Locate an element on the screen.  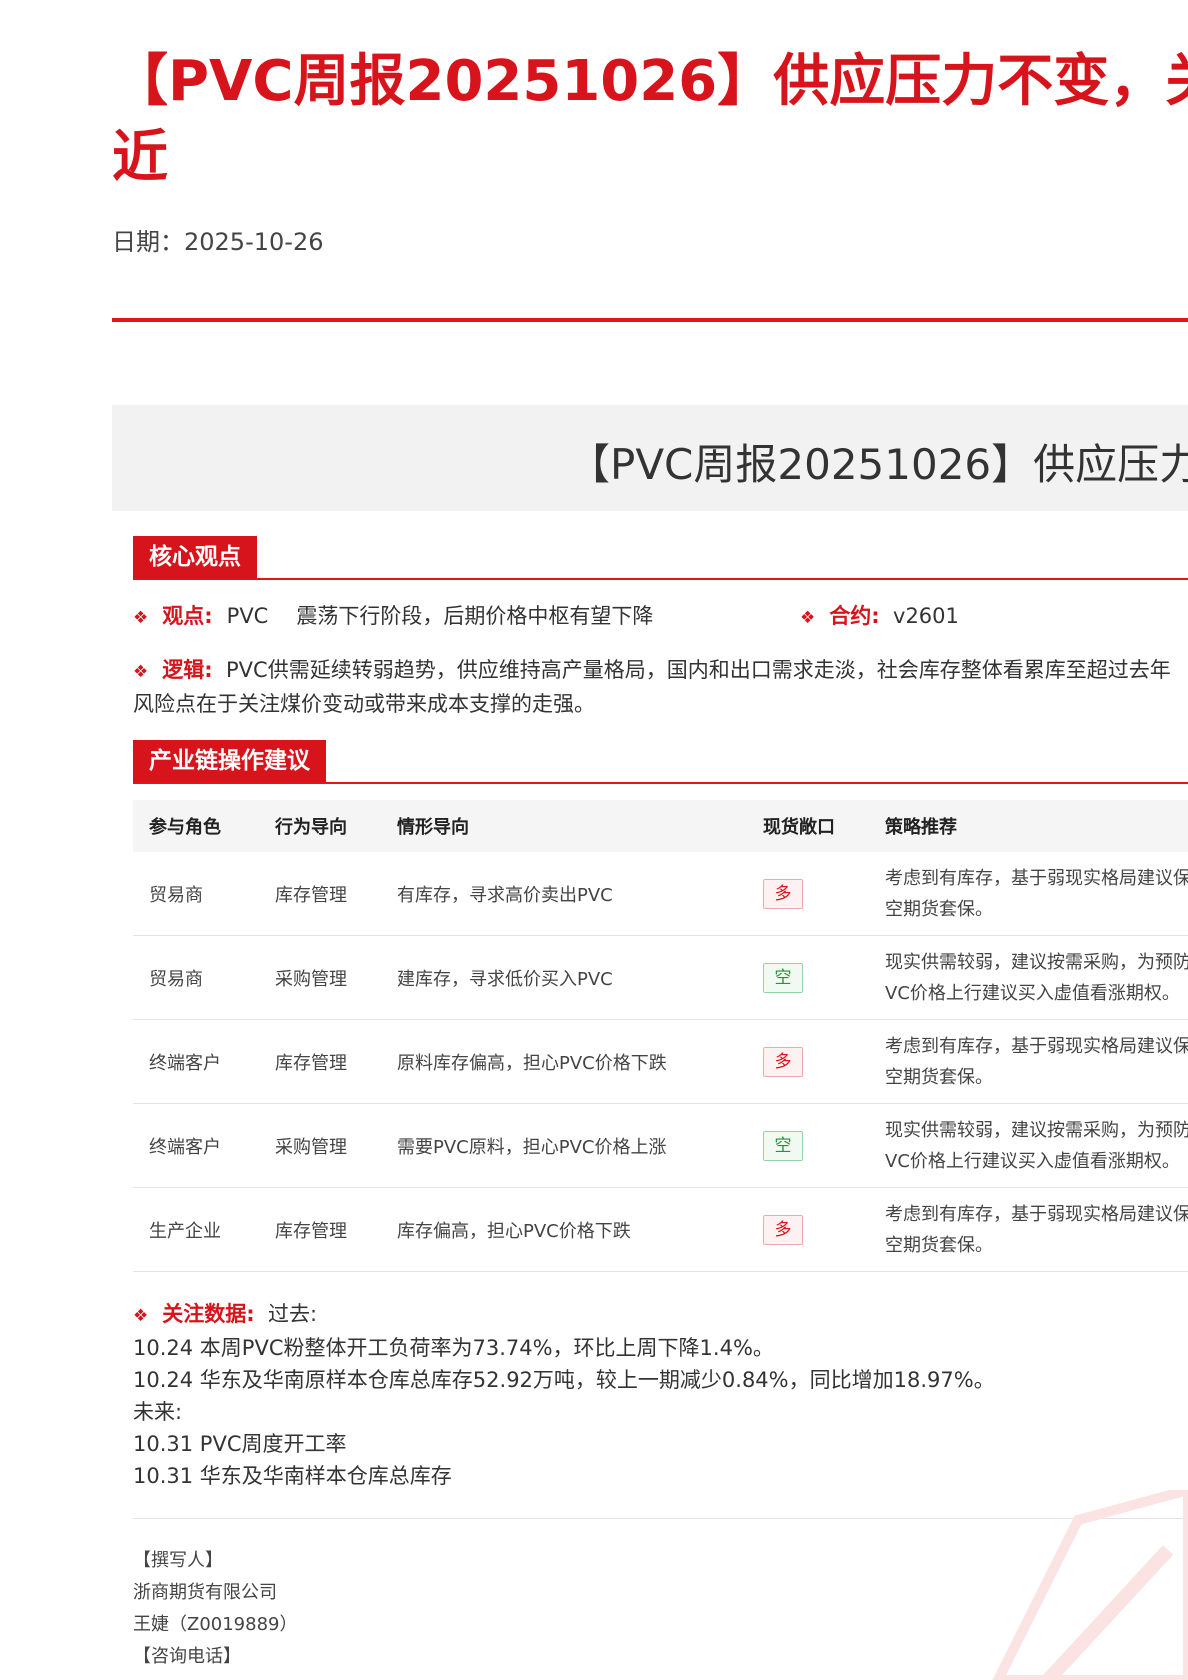
report-banner: 【PVC周报20251026】供应压力不 is located at coordinates (650, 458).